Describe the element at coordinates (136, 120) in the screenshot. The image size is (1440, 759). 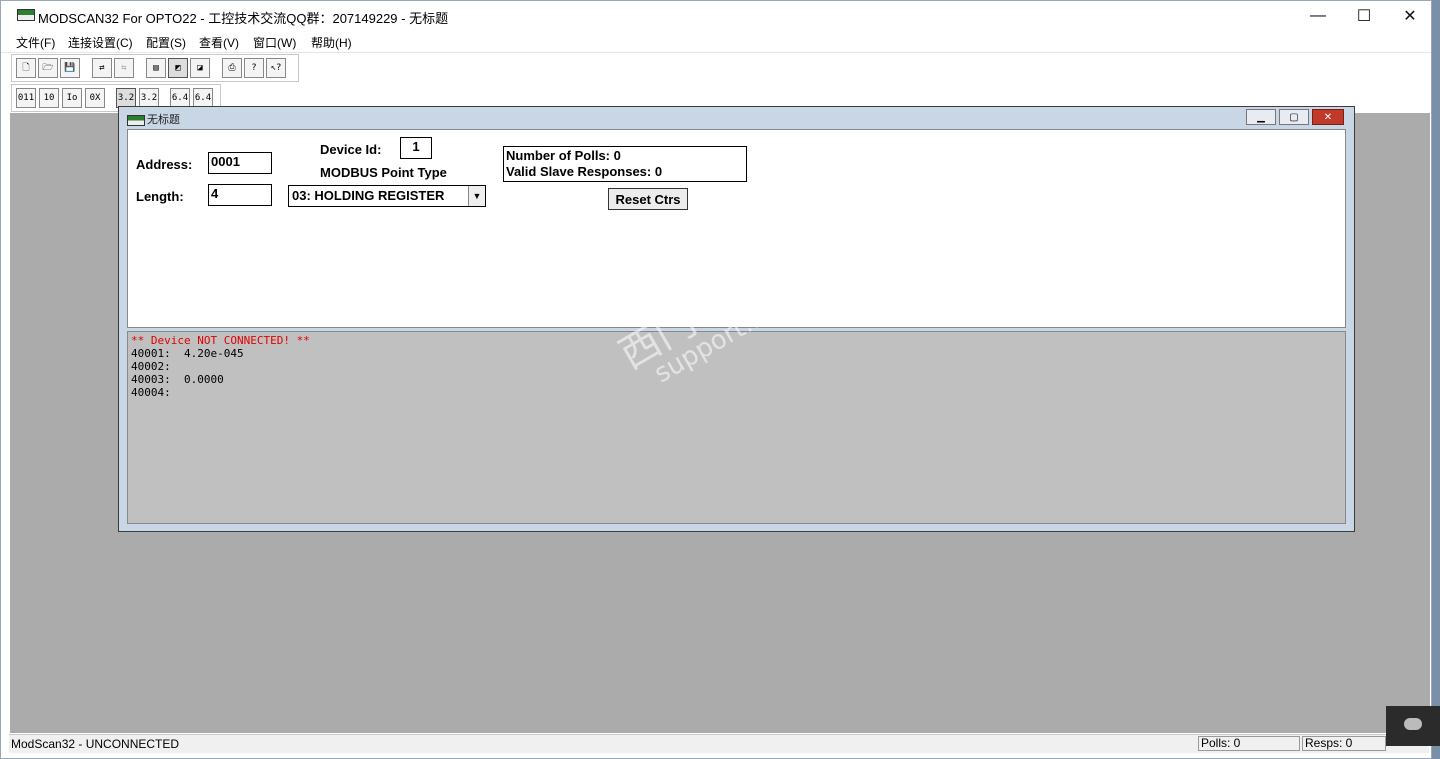
I see `document-icon` at that location.